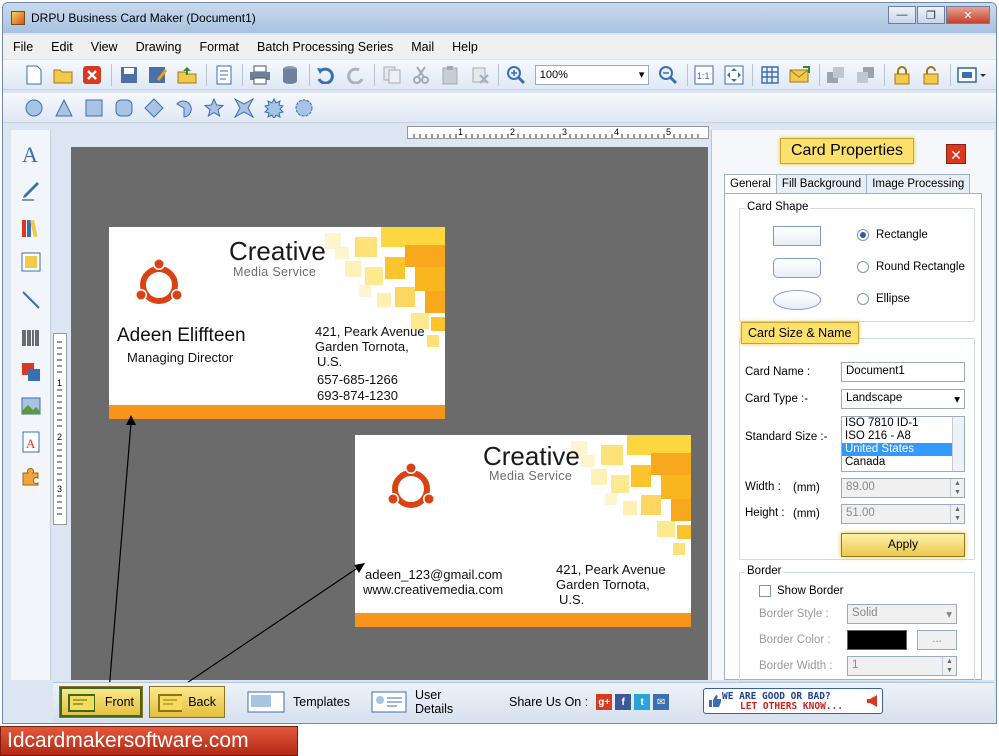  What do you see at coordinates (389, 702) in the screenshot?
I see `user-details-icon` at bounding box center [389, 702].